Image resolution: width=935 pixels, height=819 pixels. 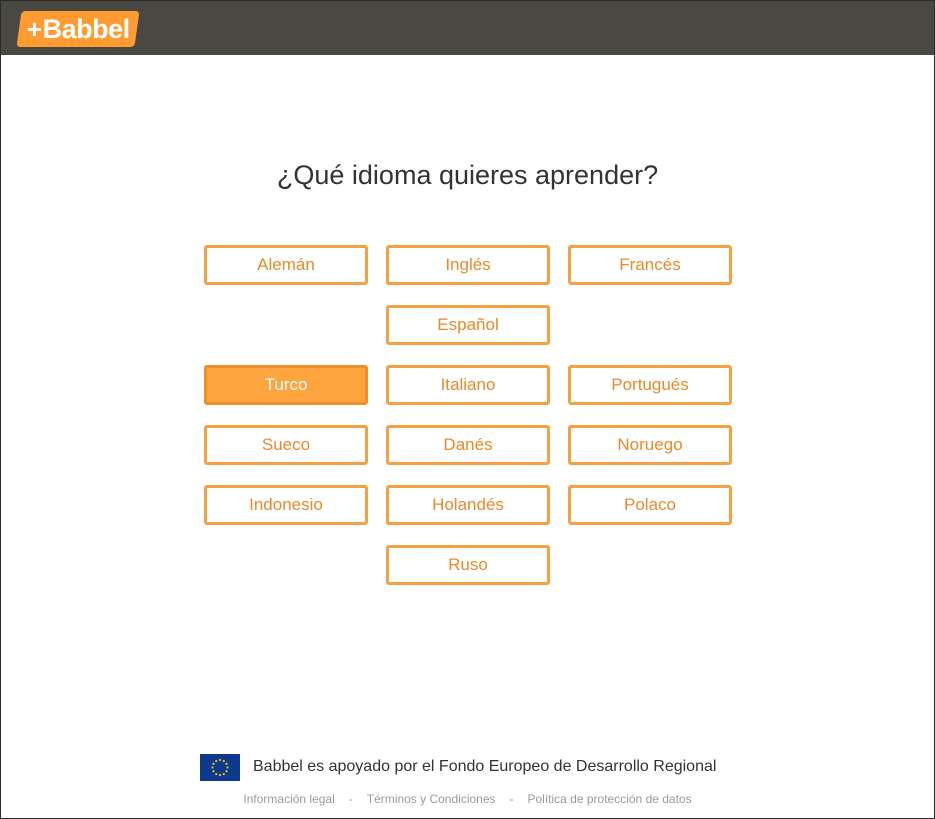 What do you see at coordinates (650, 385) in the screenshot?
I see `language-option-portugues: Portugués` at bounding box center [650, 385].